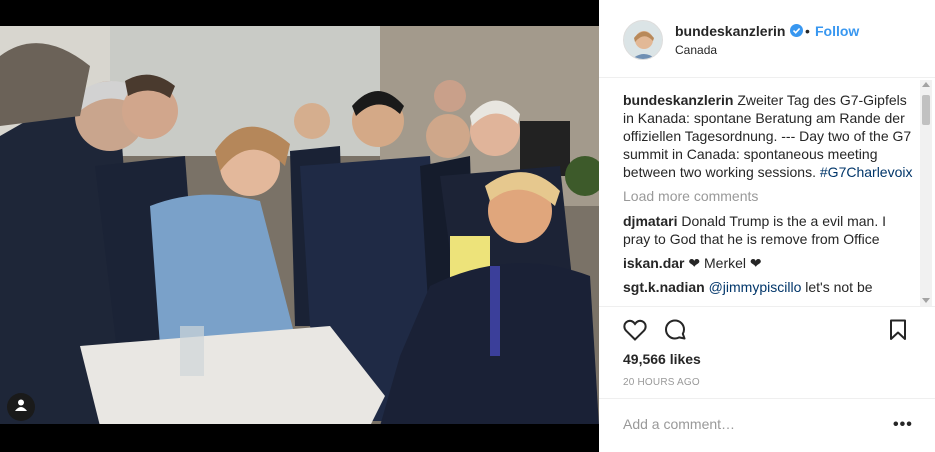 This screenshot has width=935, height=452. Describe the element at coordinates (661, 382) in the screenshot. I see `post-timestamp: 20 HOURS AGO` at that location.